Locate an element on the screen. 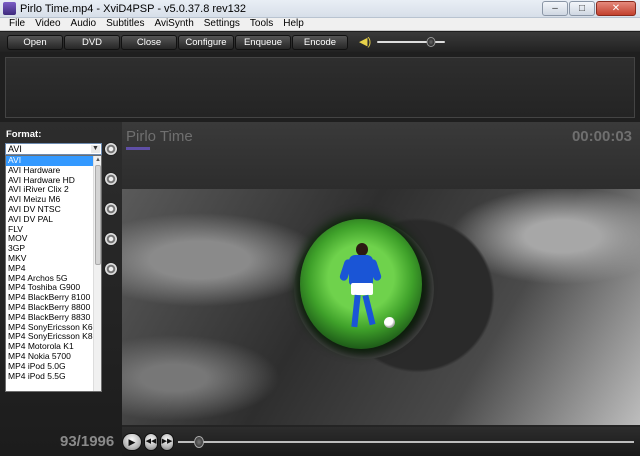 This screenshot has height=456, width=640. format-dropdown: AVI ▼ is located at coordinates (53, 149).